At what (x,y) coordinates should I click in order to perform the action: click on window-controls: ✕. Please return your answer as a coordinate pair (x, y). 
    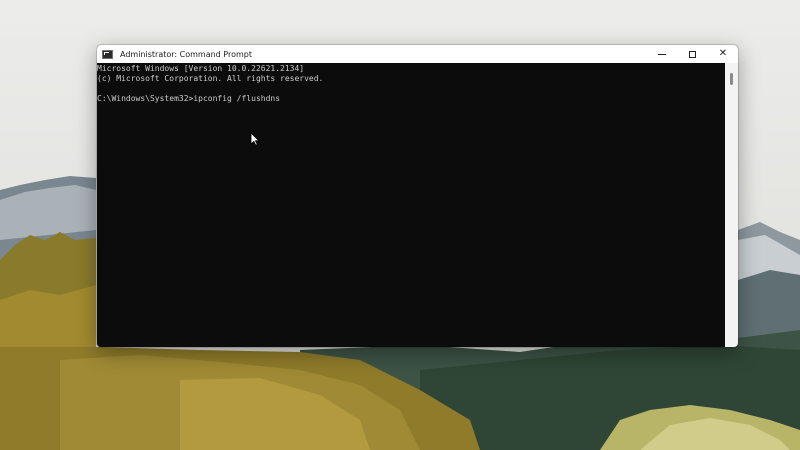
    Looking at the image, I should click on (692, 54).